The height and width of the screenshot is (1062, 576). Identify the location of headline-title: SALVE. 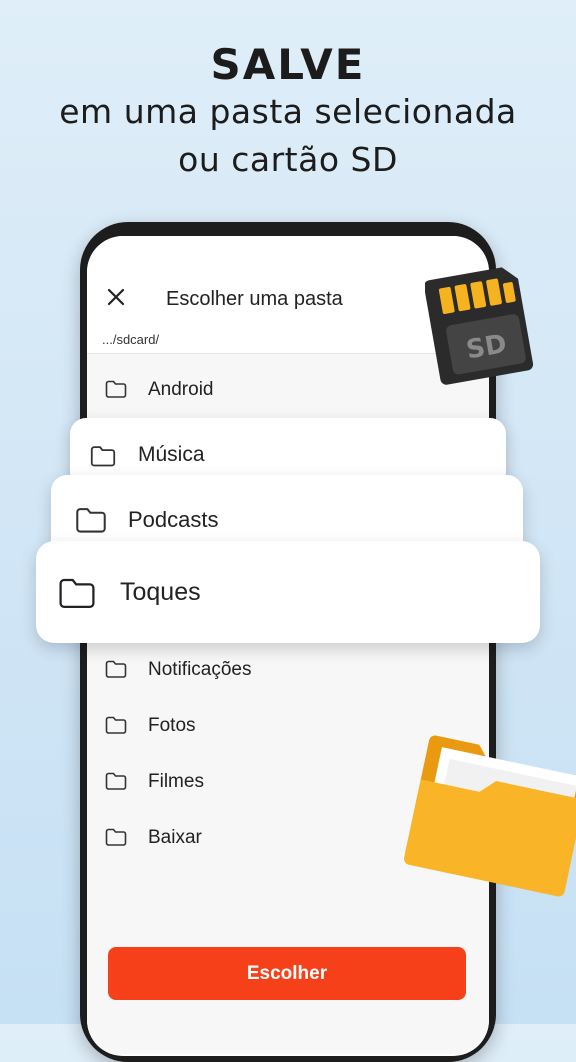
(288, 64).